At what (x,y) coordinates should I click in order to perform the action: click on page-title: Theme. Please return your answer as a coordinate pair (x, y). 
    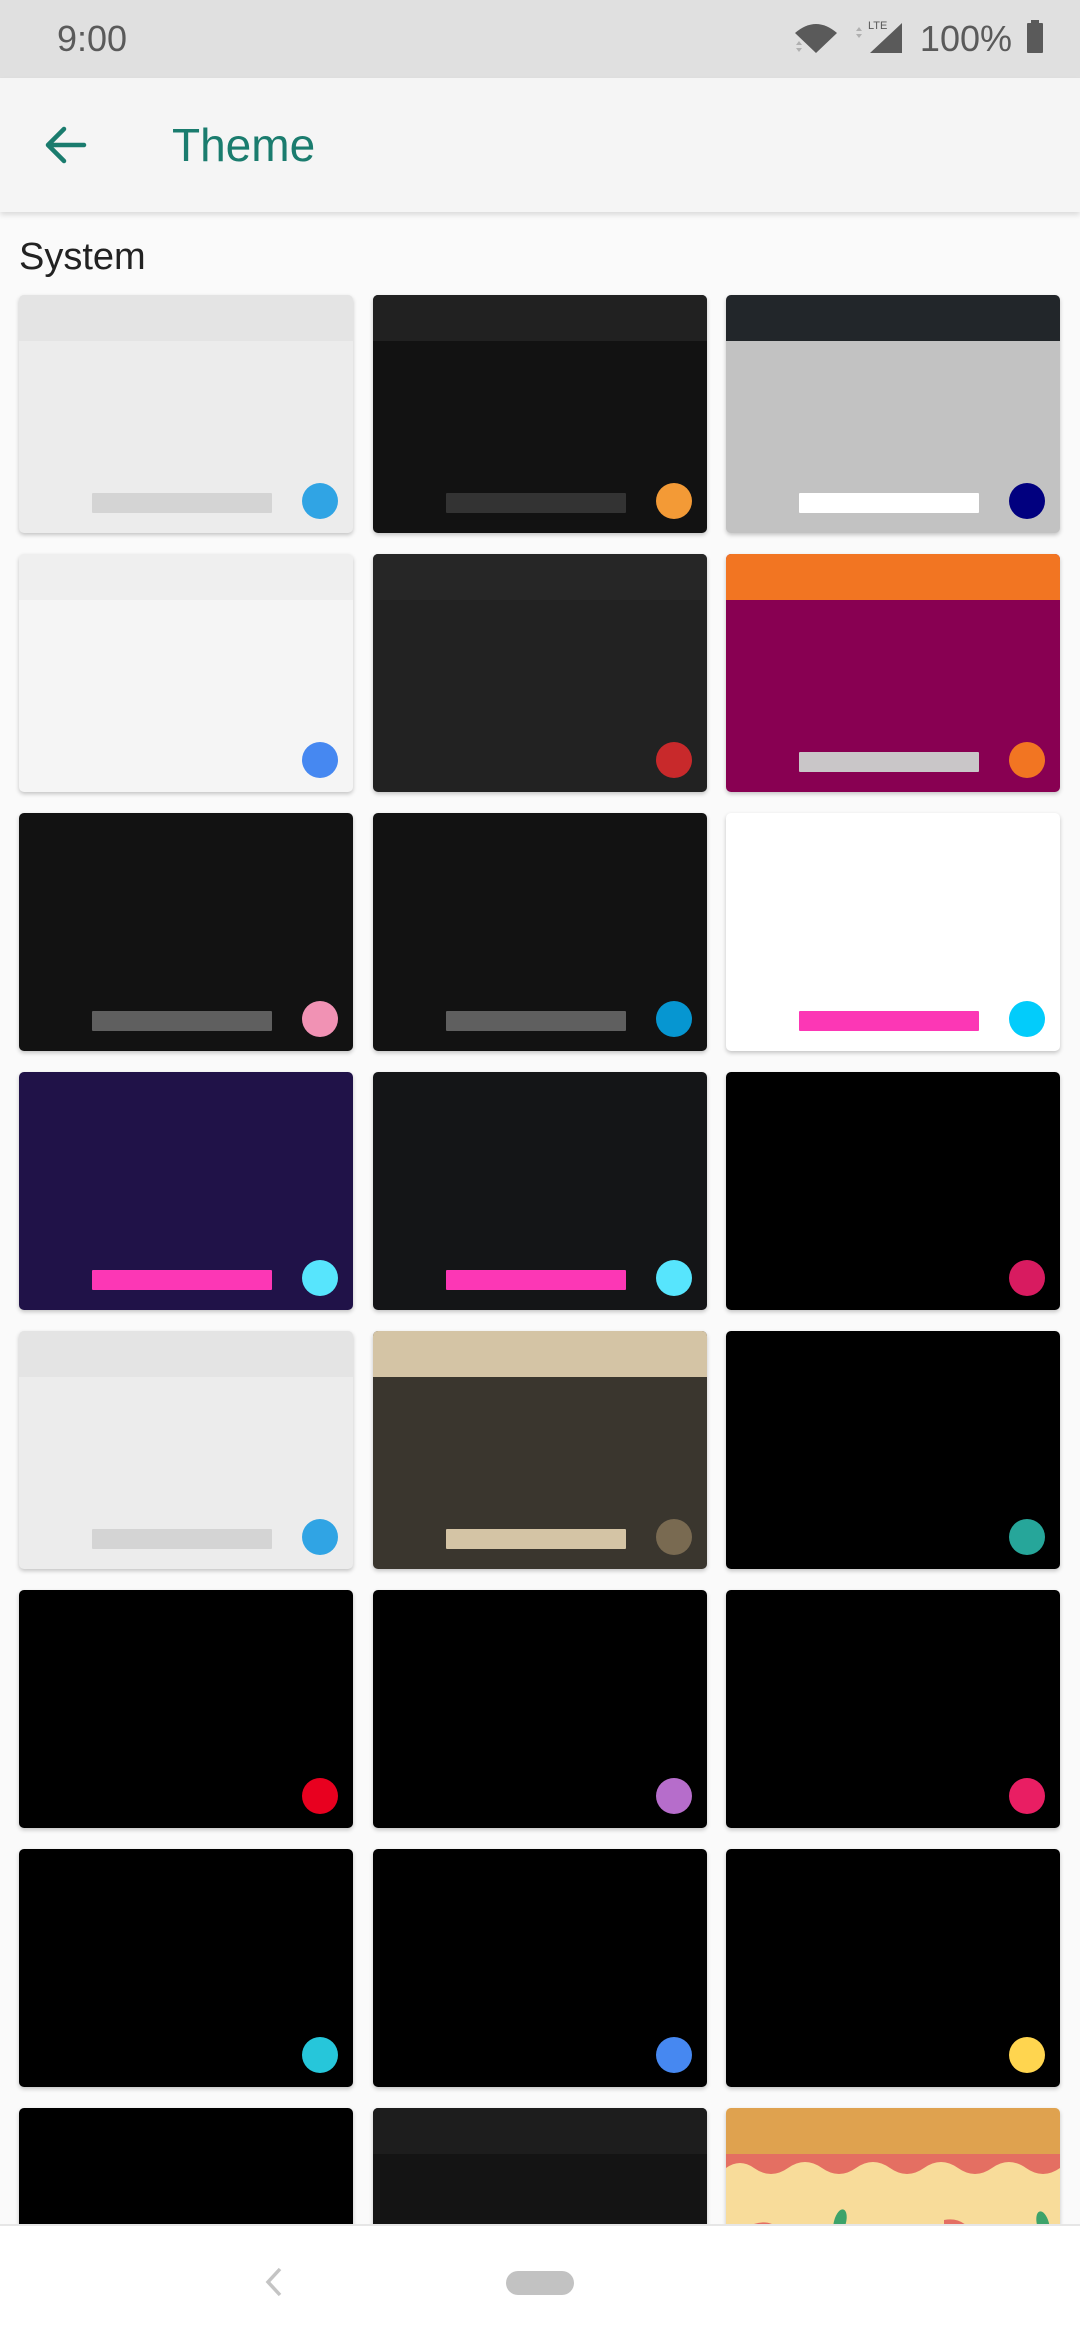
    Looking at the image, I should click on (244, 145).